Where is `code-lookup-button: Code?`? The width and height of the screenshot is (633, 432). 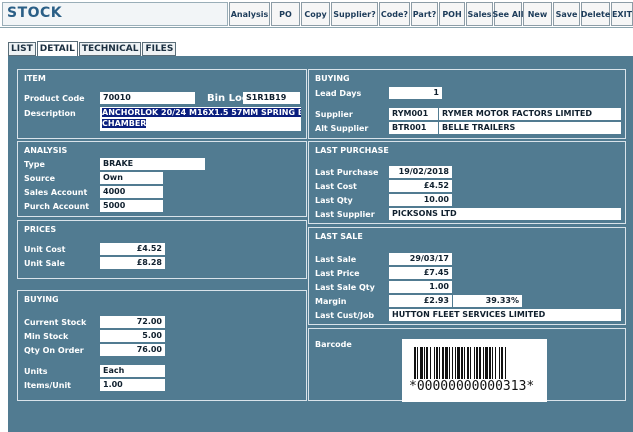 code-lookup-button: Code? is located at coordinates (394, 14).